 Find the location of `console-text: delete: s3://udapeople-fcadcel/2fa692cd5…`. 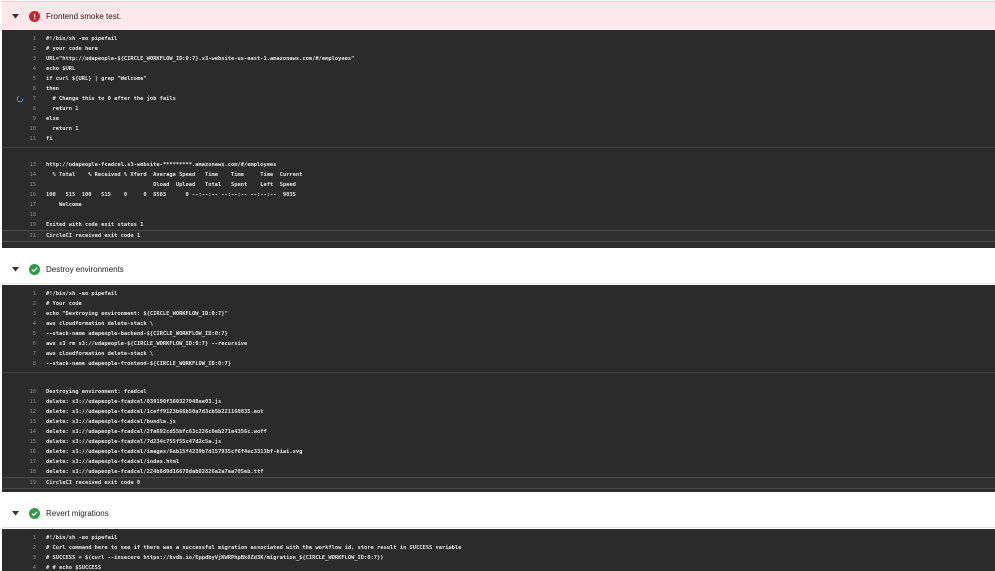

console-text: delete: s3://udapeople-fcadcel/2fa692cd5… is located at coordinates (156, 432).